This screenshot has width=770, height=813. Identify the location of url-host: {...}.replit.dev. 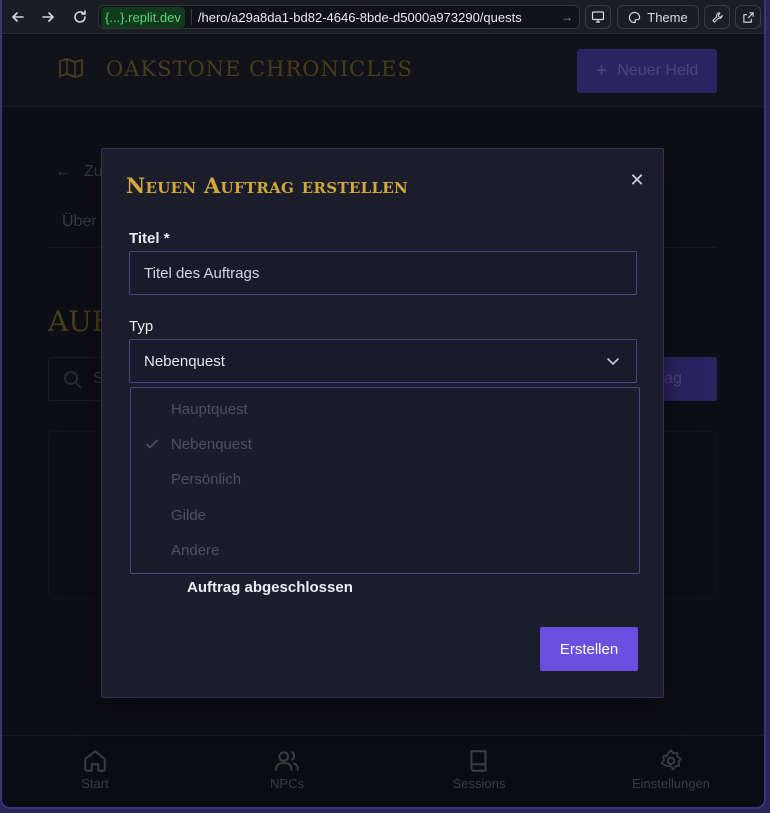
(143, 17).